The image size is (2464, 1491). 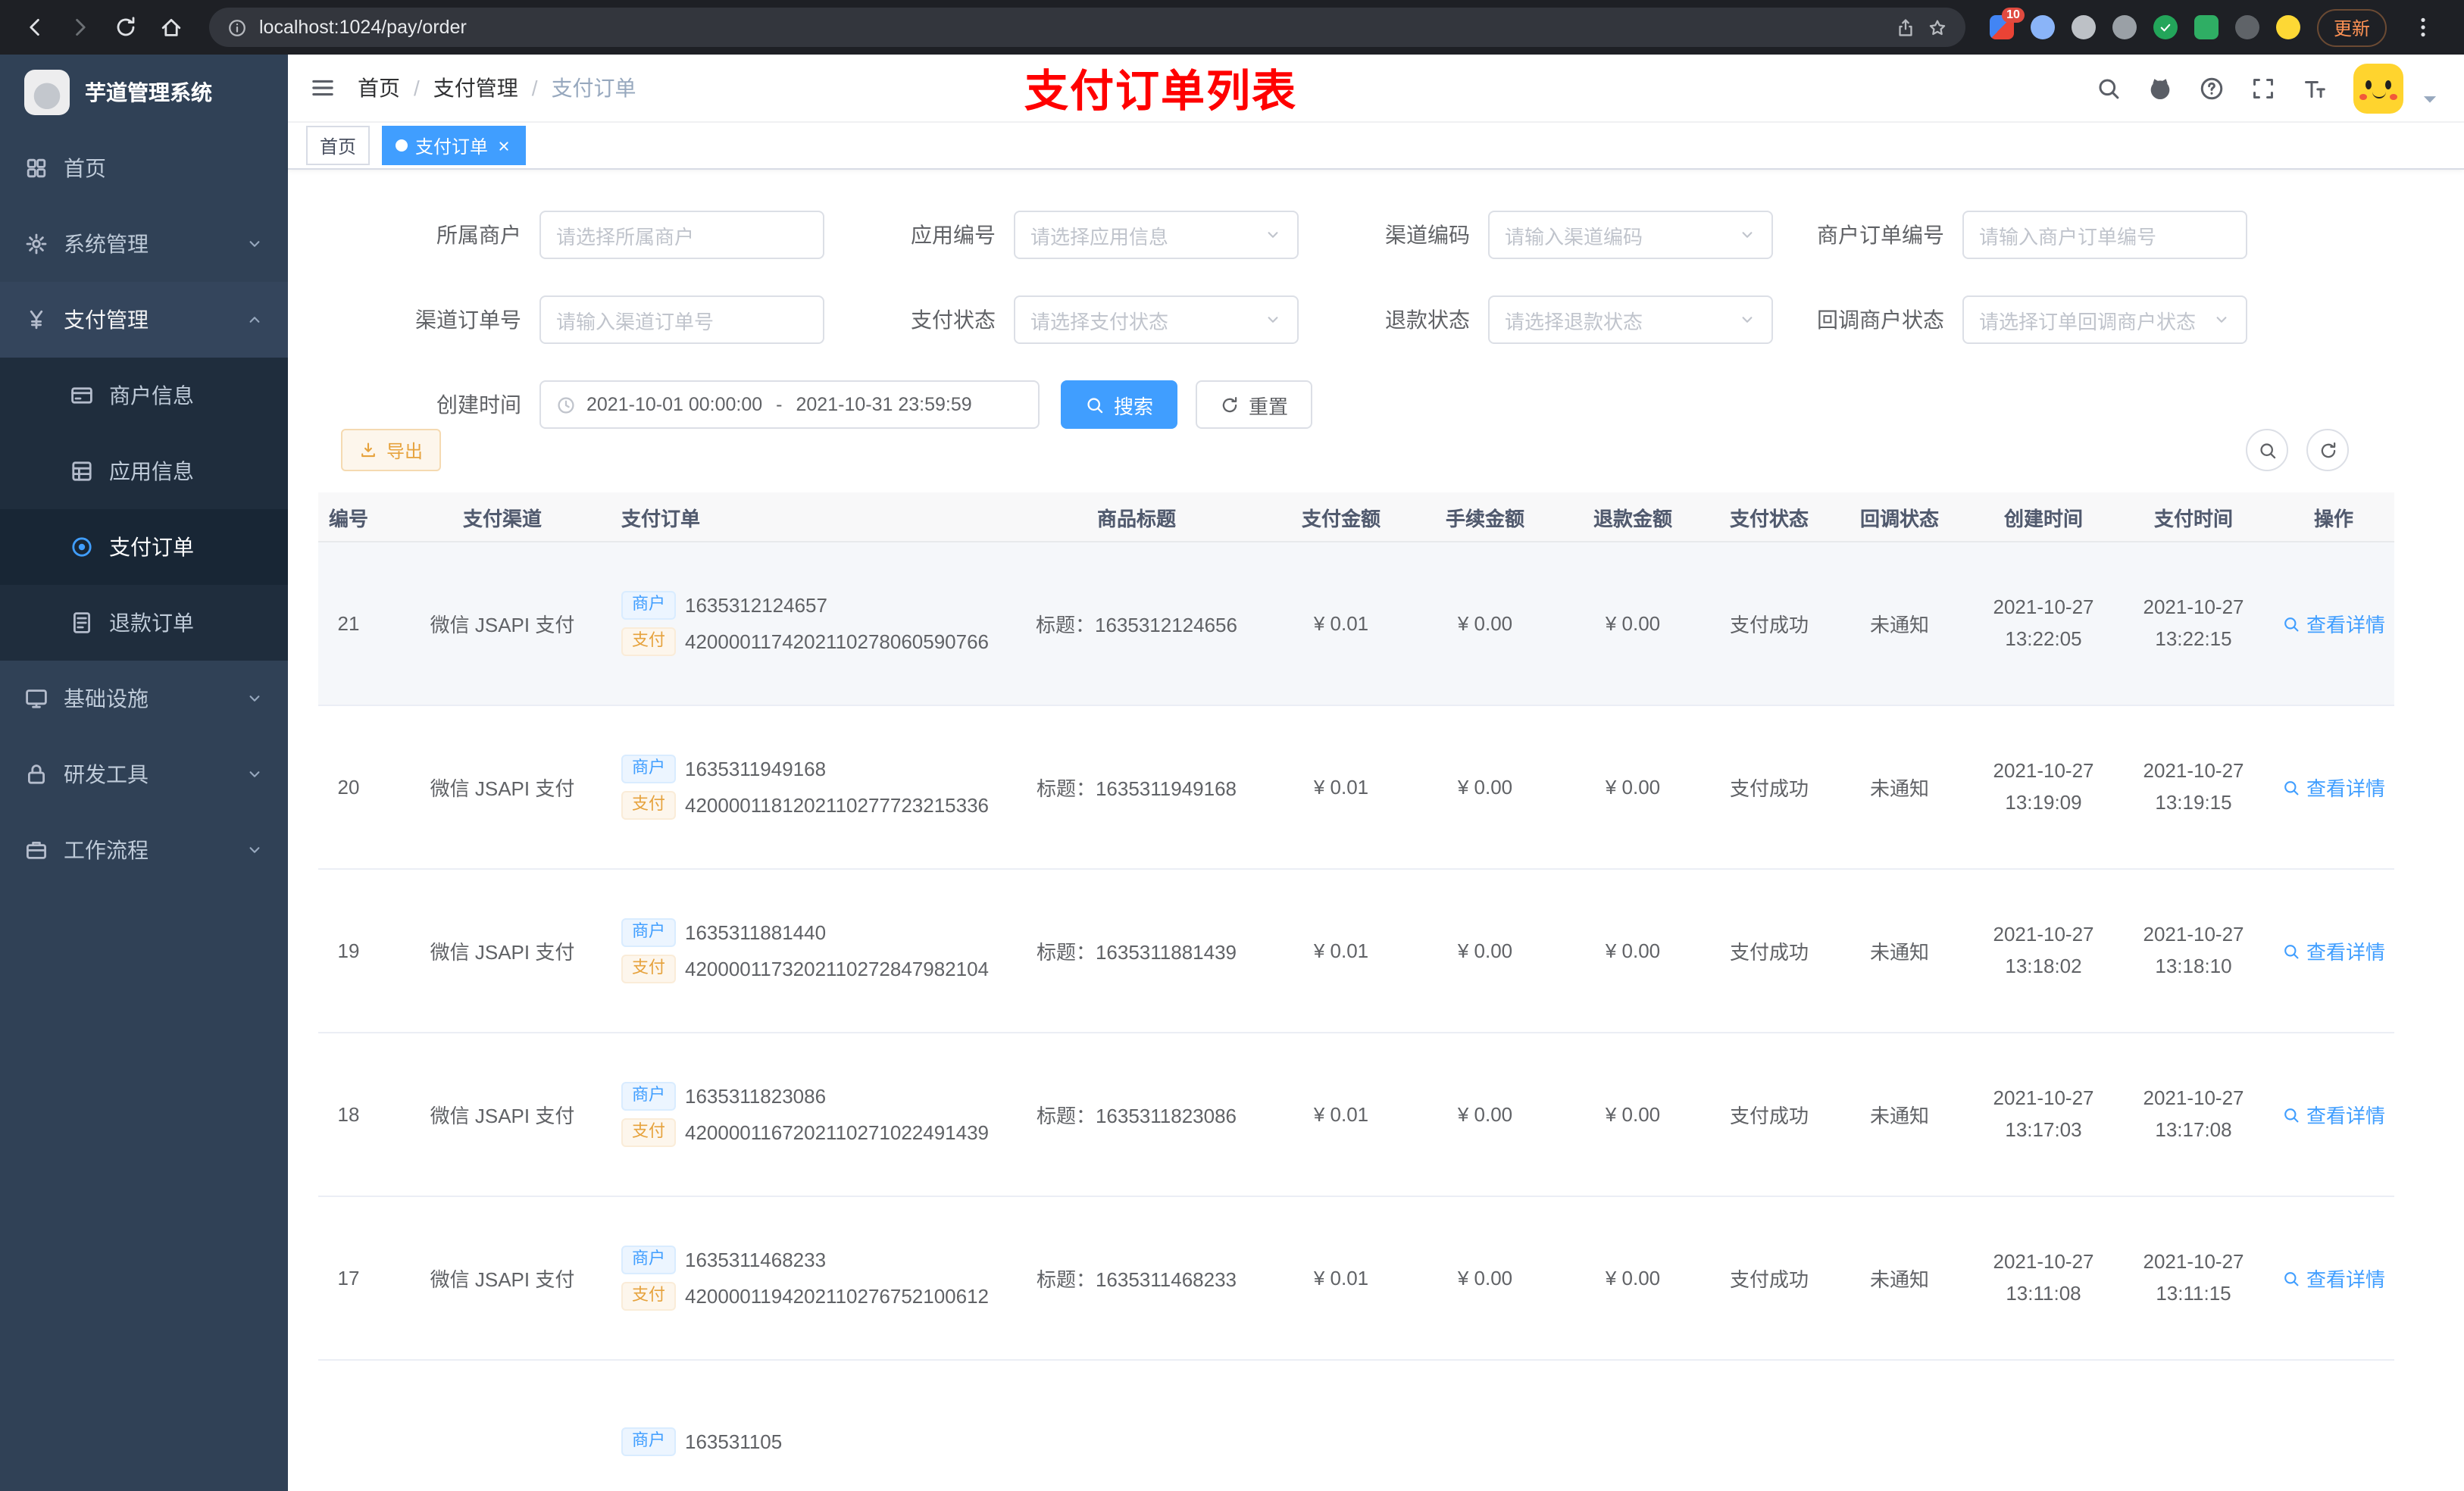 I want to click on sidebar-item-workflow: 工作流程, so click(x=144, y=850).